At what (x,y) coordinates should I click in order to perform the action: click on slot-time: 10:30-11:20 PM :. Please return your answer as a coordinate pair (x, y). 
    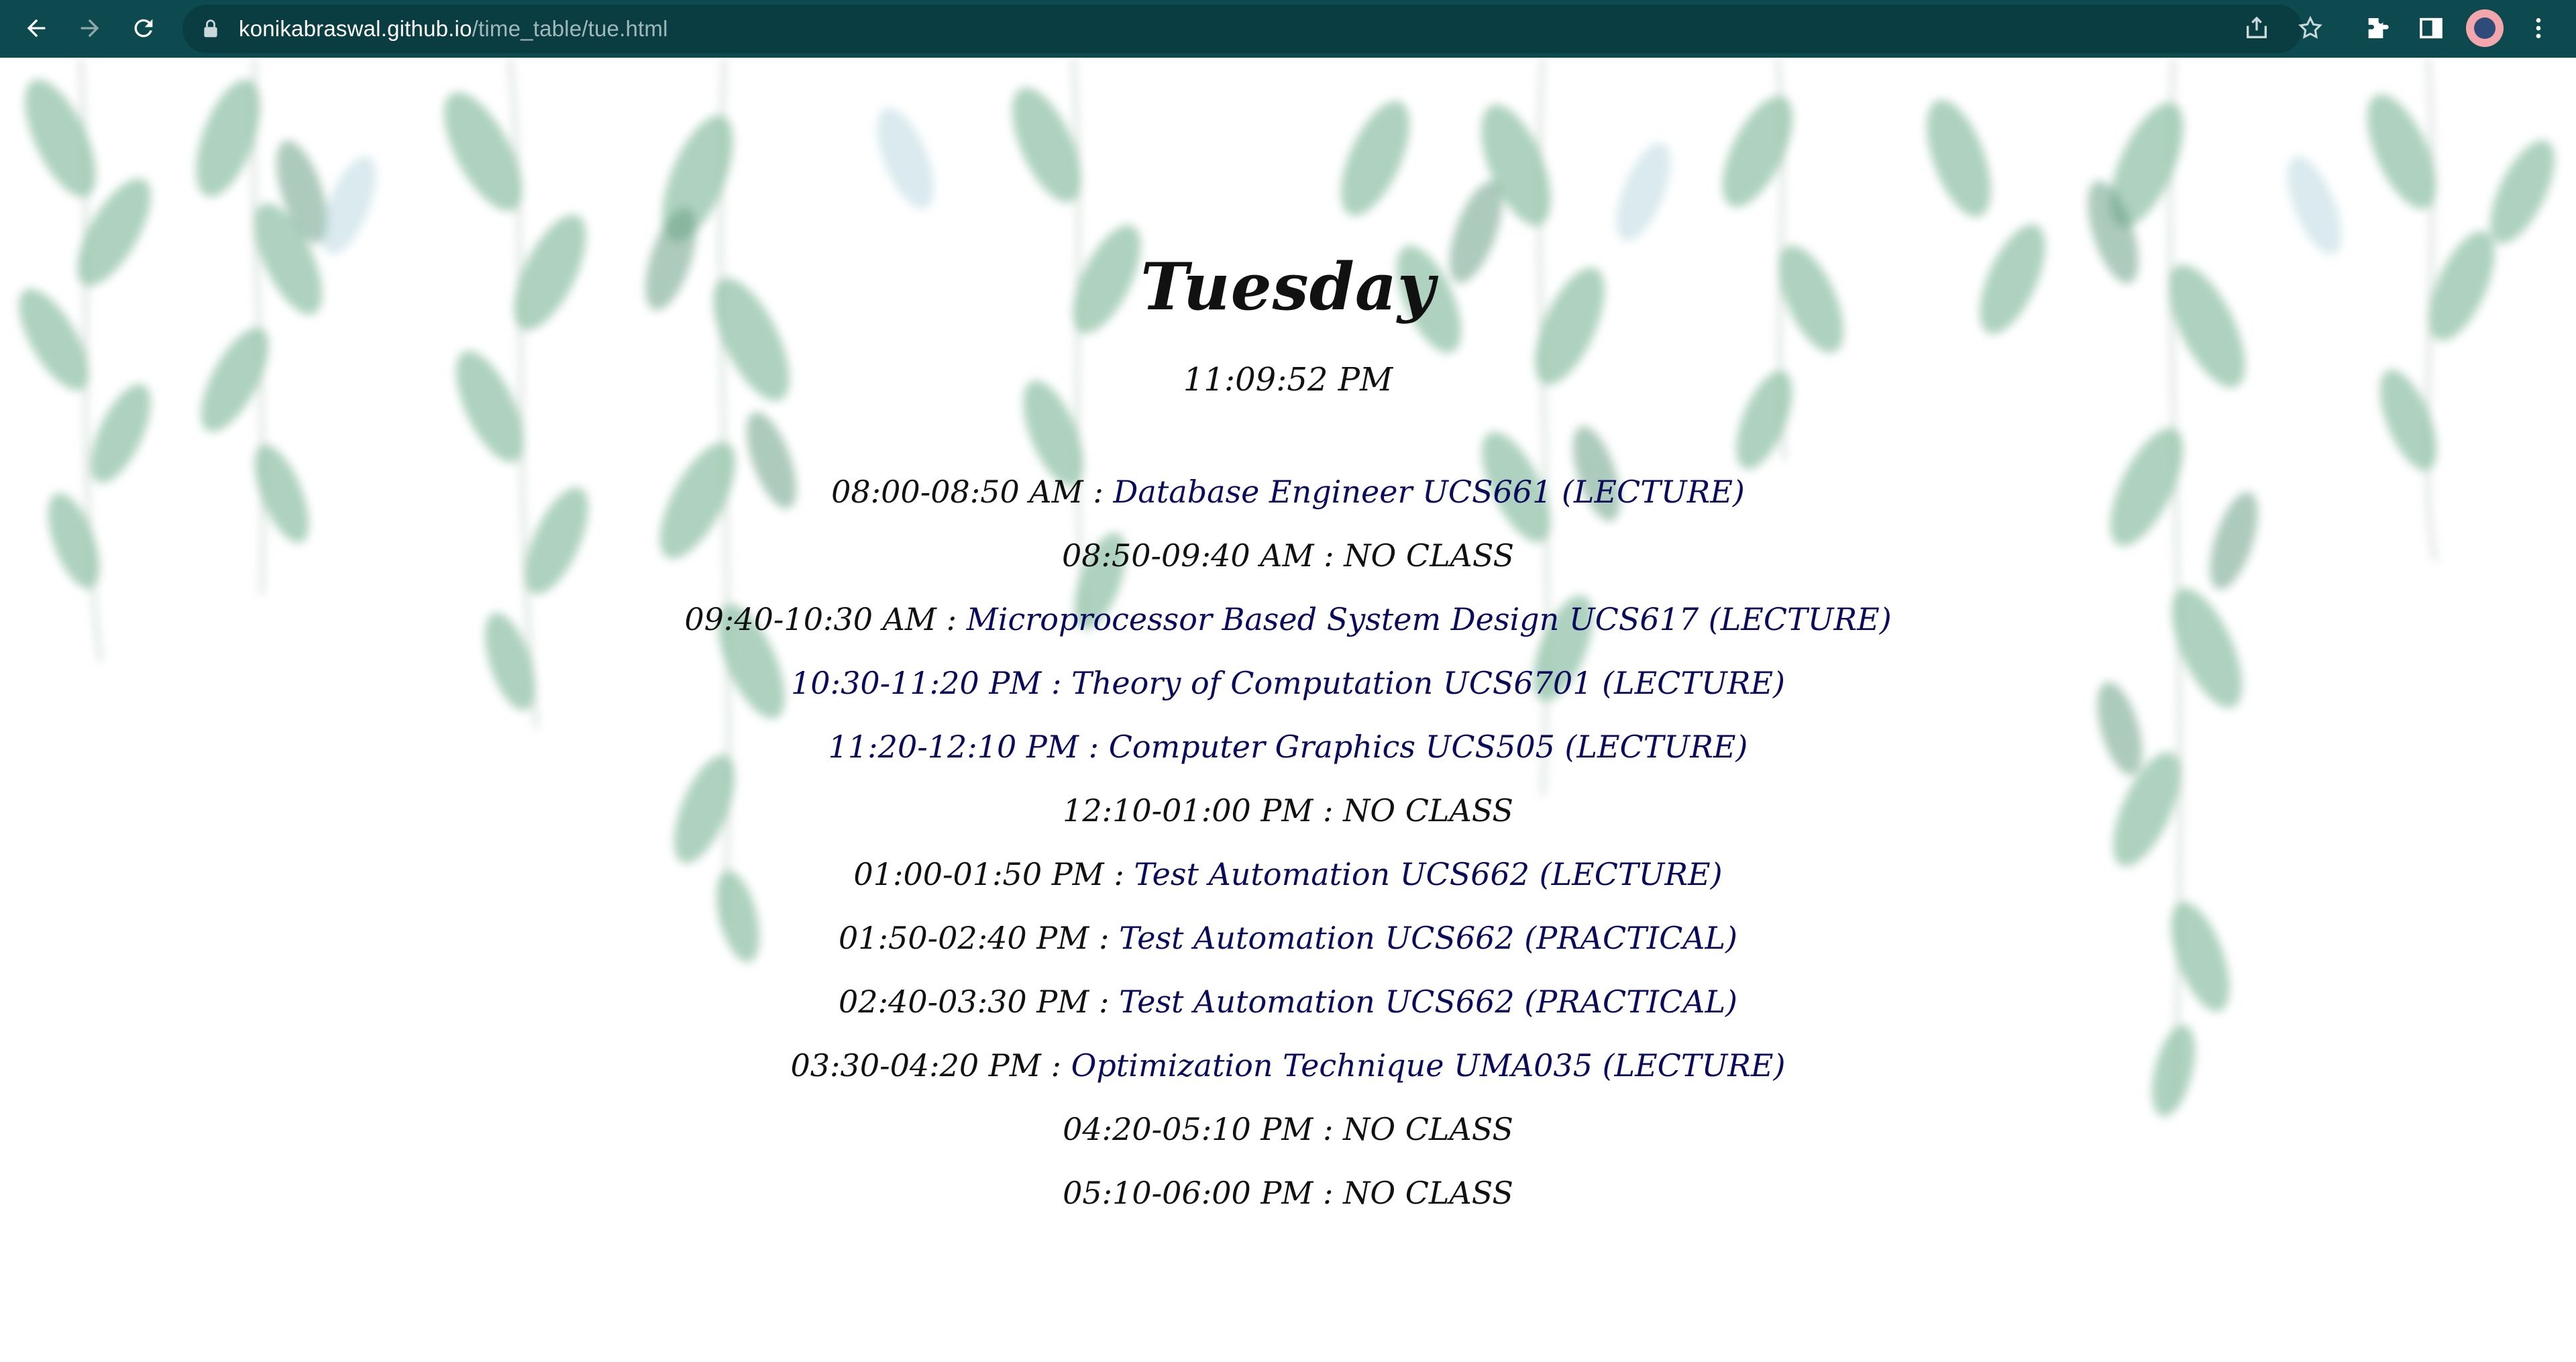
    Looking at the image, I should click on (931, 683).